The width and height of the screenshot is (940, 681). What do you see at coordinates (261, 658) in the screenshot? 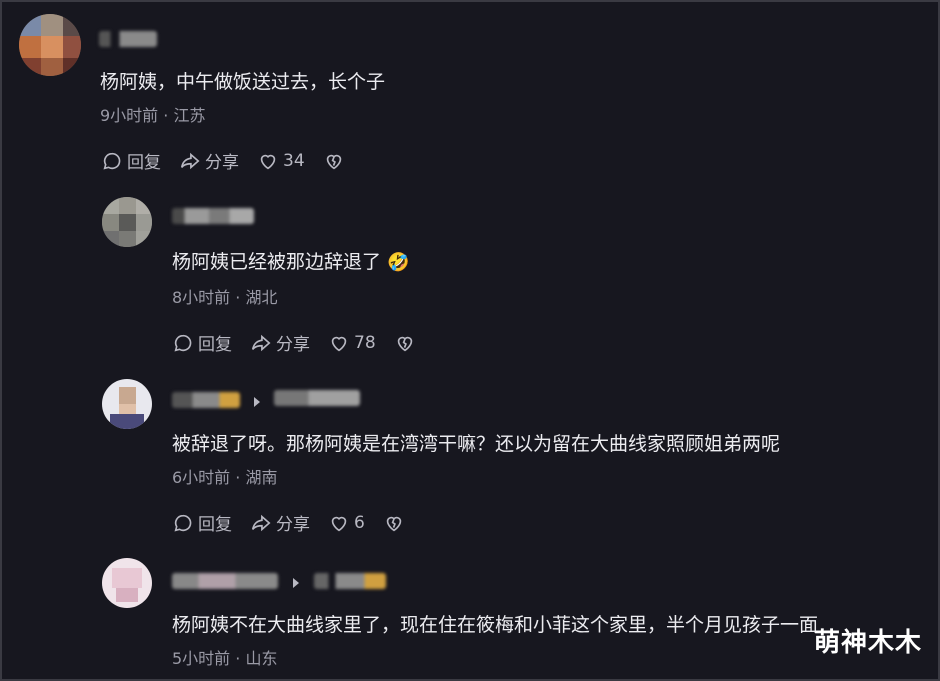
I see `comment-location: 山东` at bounding box center [261, 658].